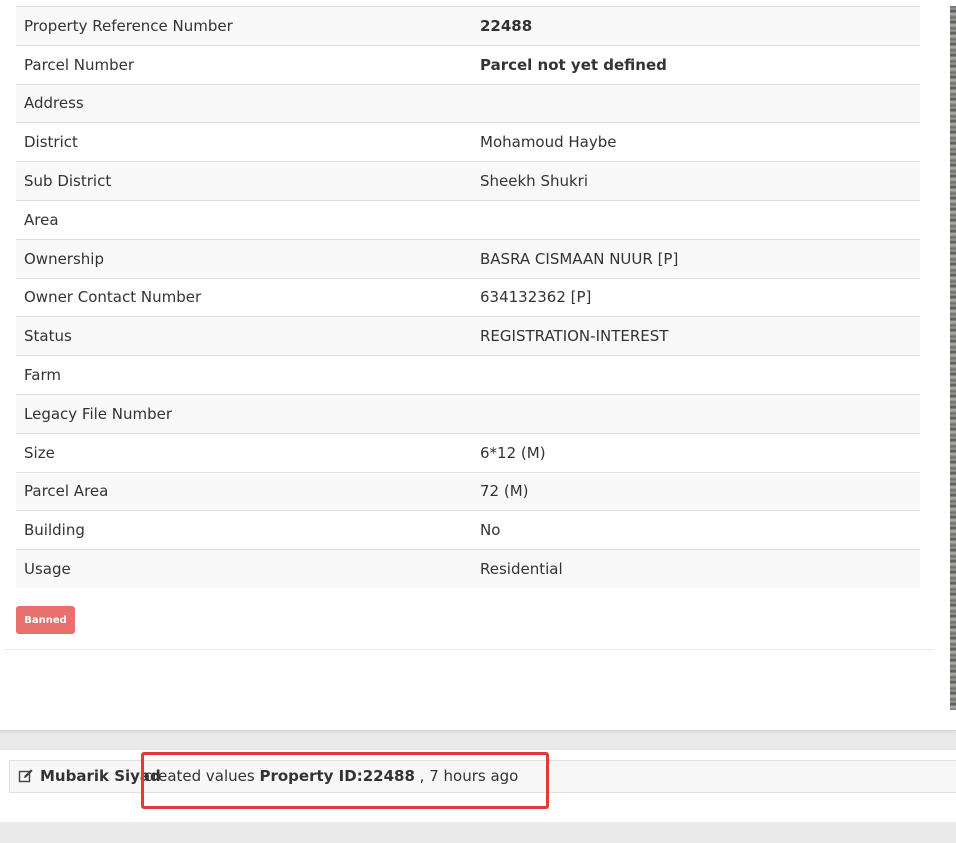 The image size is (956, 843). What do you see at coordinates (244, 569) in the screenshot?
I see `row-label: Usage` at bounding box center [244, 569].